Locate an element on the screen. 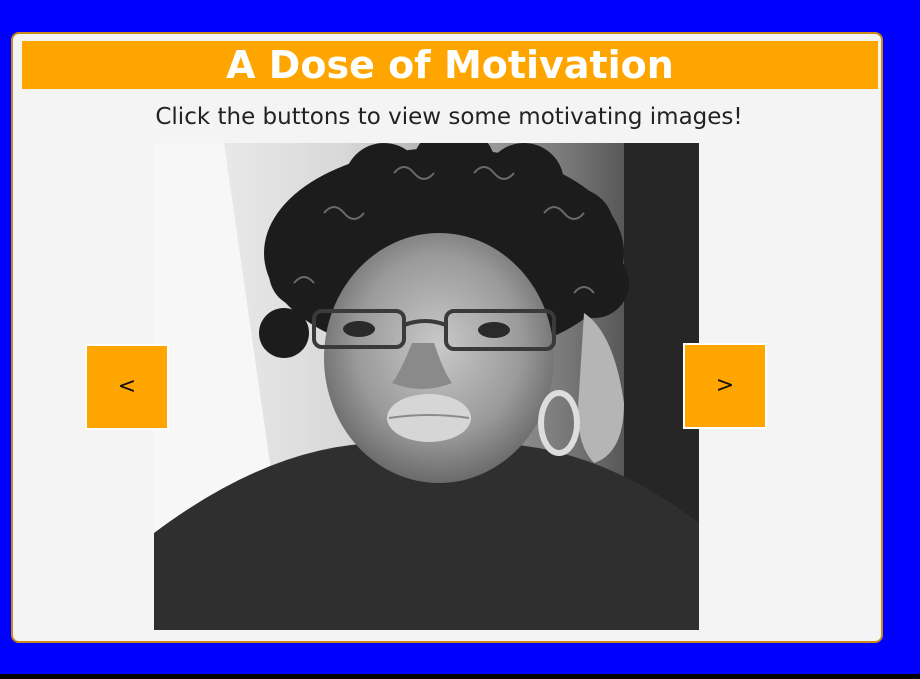 The image size is (920, 679). next-image-button: > is located at coordinates (725, 386).